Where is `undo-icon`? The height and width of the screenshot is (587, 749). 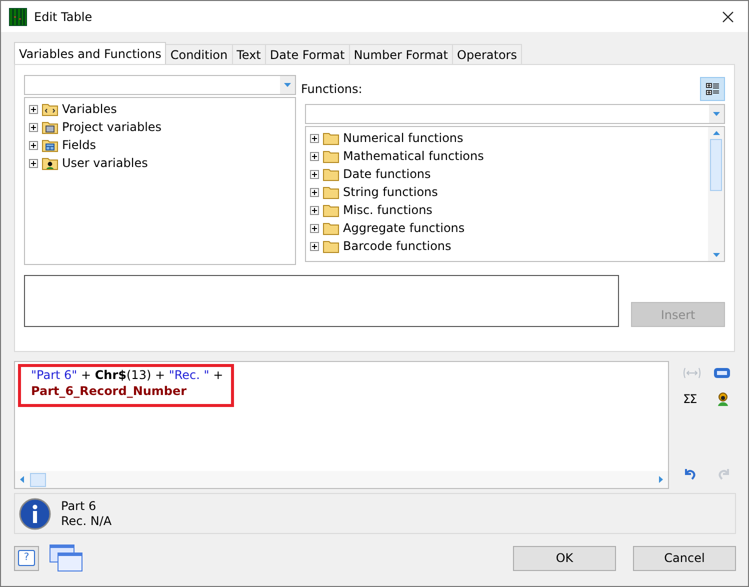
undo-icon is located at coordinates (690, 474).